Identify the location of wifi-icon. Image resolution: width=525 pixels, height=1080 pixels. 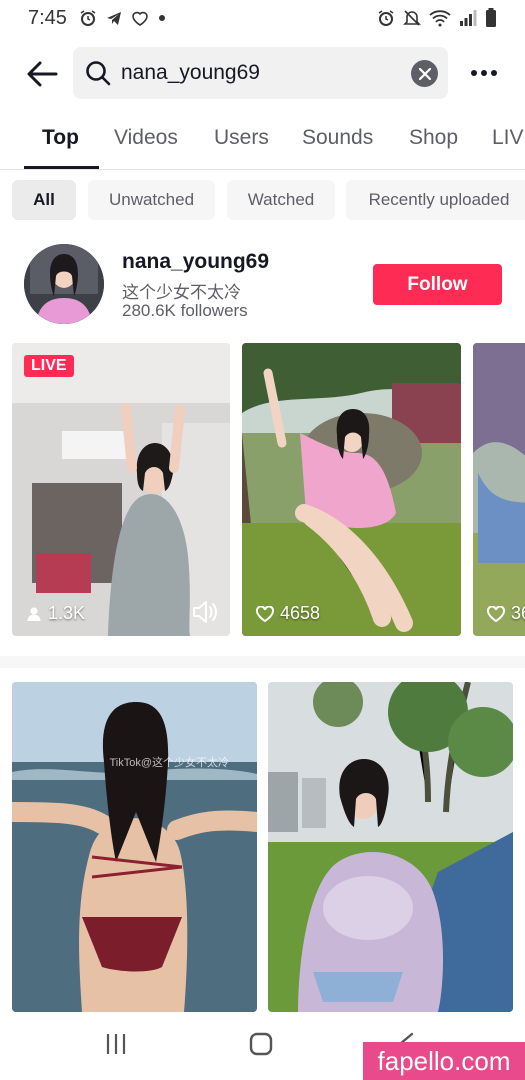
(440, 18).